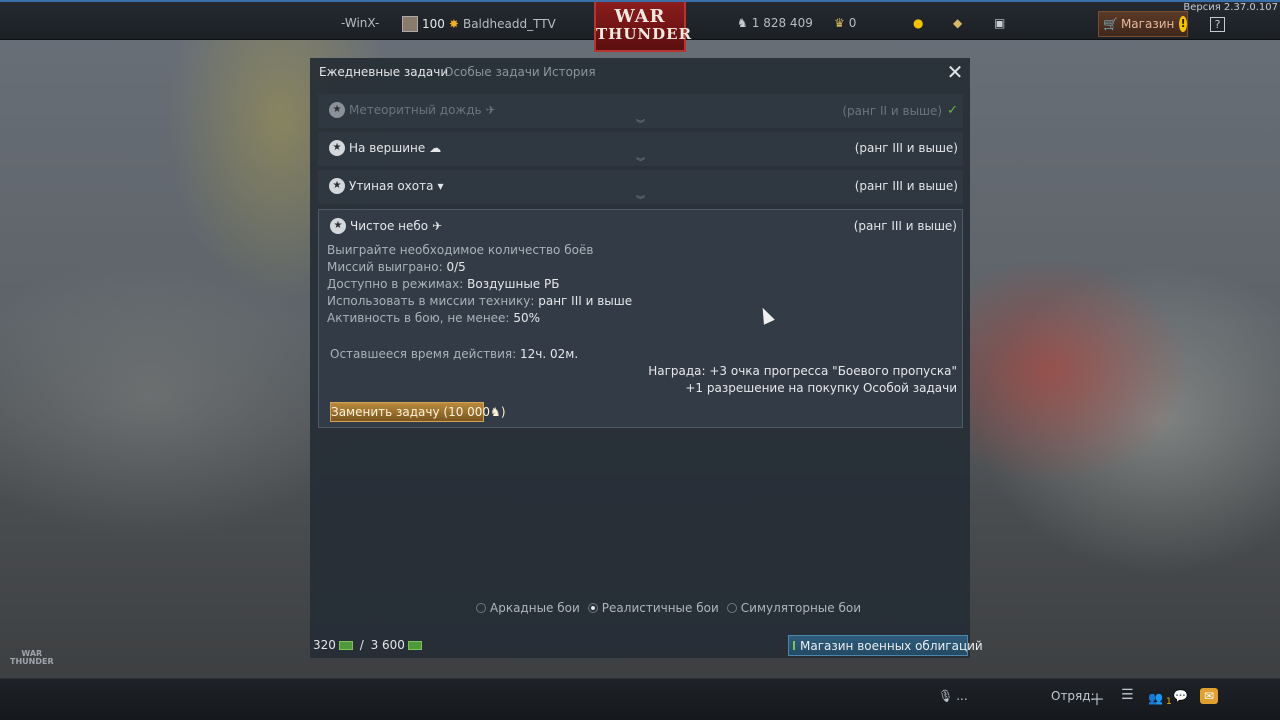 This screenshot has width=1280, height=720. I want to click on task-description: Выиграйте необходимое количество боёв, so click(460, 250).